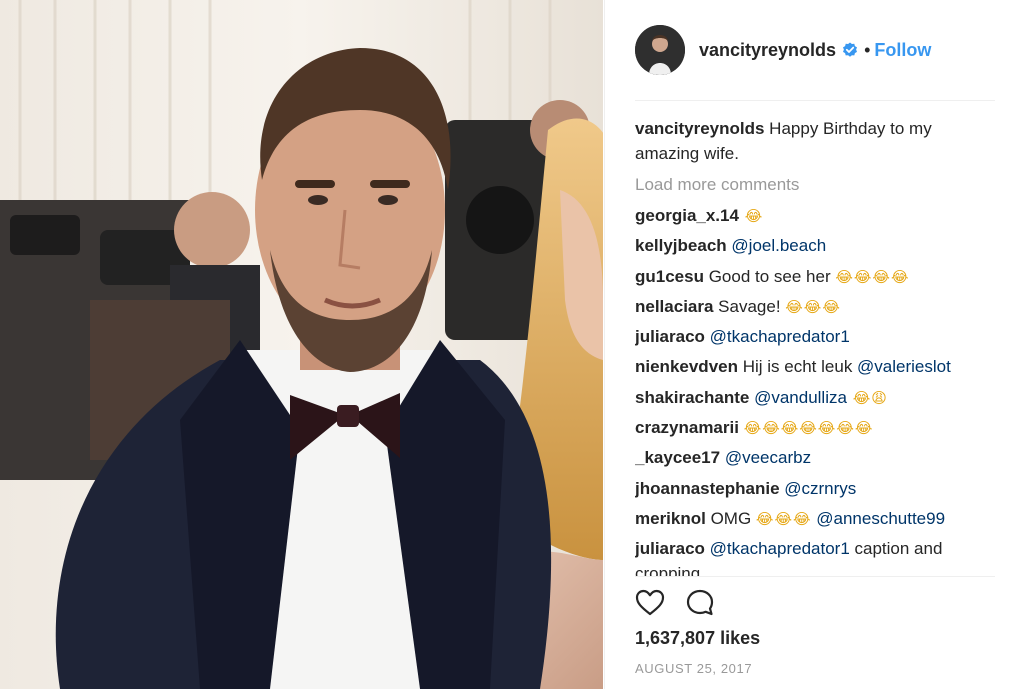  What do you see at coordinates (767, 50) in the screenshot?
I see `username-link: vancityreynolds` at bounding box center [767, 50].